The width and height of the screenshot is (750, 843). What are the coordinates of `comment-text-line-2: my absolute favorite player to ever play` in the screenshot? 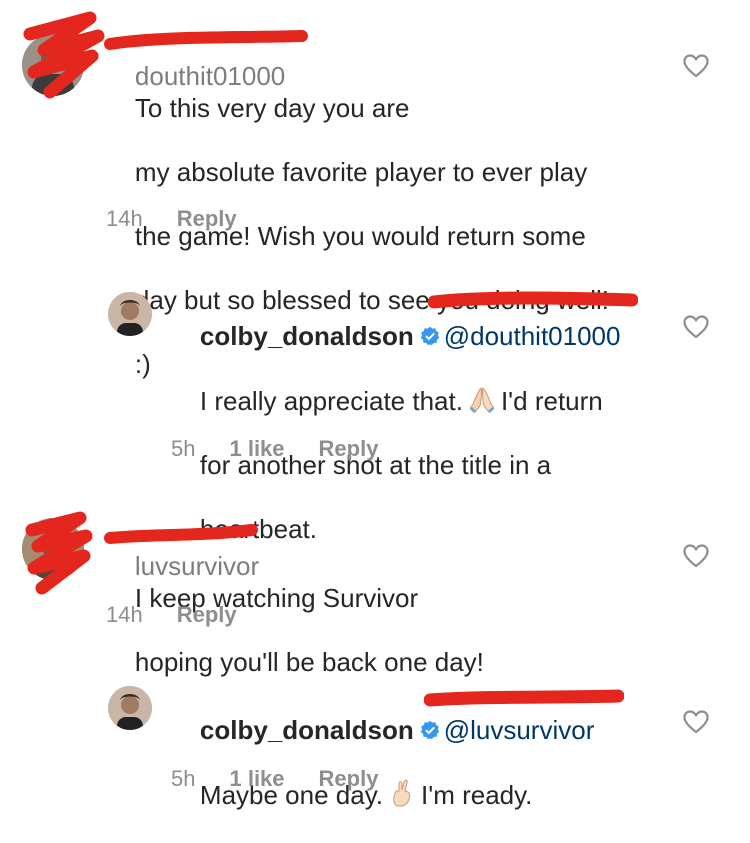 It's located at (361, 172).